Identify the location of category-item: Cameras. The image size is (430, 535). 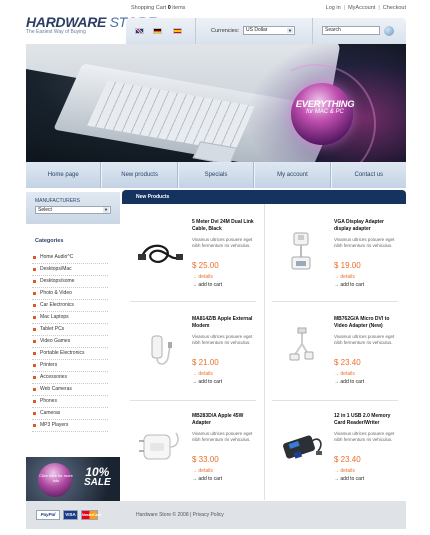
(70, 414).